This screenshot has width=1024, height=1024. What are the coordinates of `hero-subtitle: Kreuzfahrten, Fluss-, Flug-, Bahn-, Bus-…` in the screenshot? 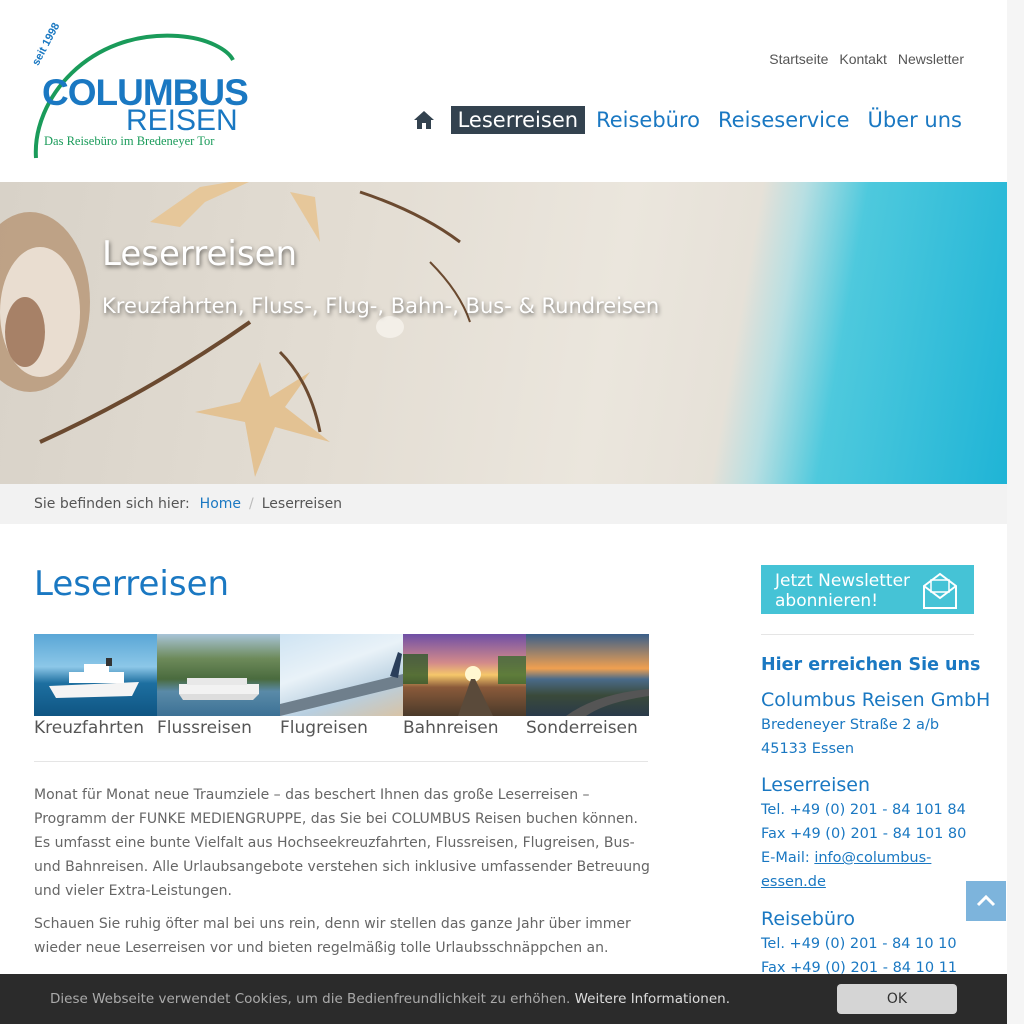 It's located at (381, 306).